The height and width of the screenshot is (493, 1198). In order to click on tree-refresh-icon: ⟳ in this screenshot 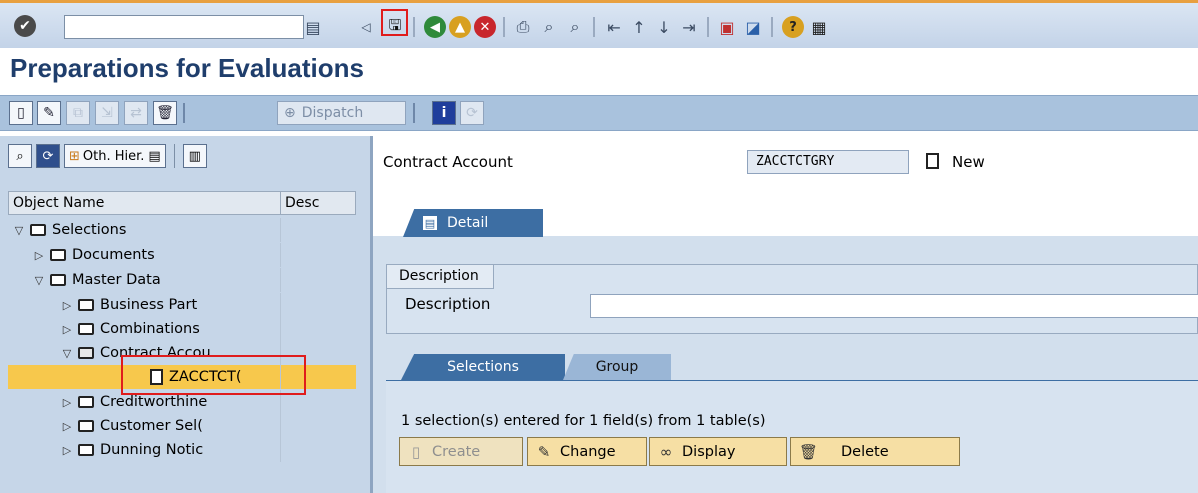, I will do `click(48, 156)`.